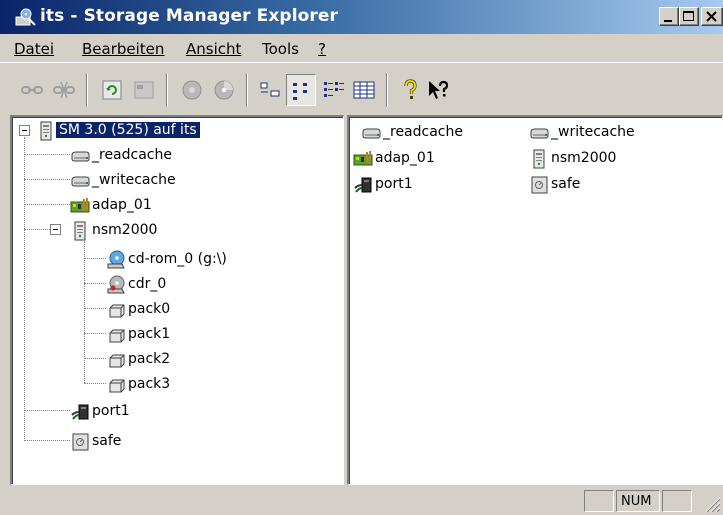 This screenshot has width=723, height=515. What do you see at coordinates (177, 259) in the screenshot?
I see `tree-node-label: cd-rom_0 (g:\)` at bounding box center [177, 259].